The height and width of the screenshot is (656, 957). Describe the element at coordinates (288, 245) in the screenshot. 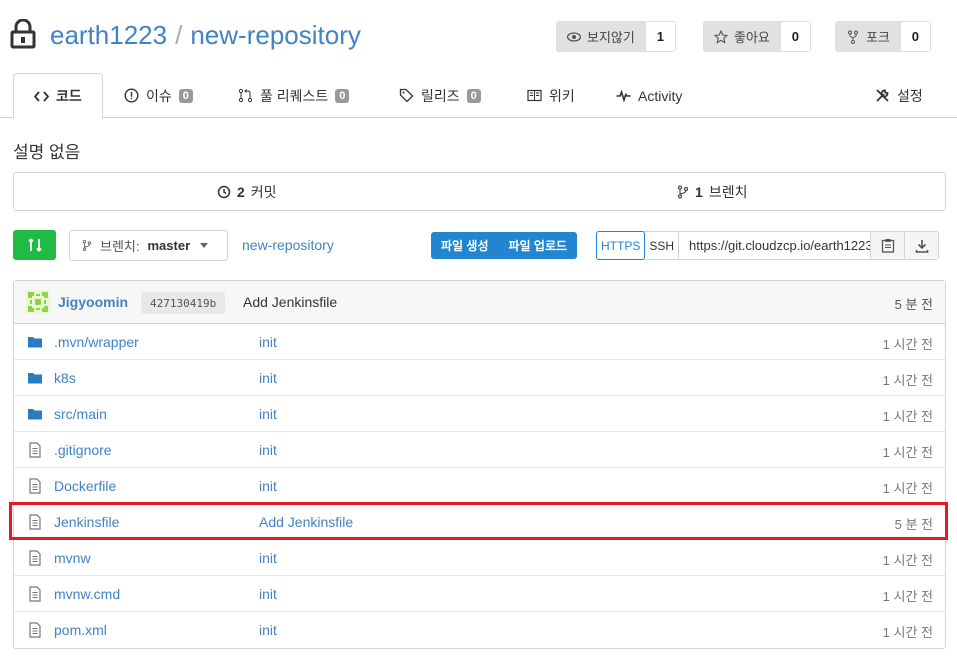

I see `breadcrumb-repo-link: new-repository` at that location.